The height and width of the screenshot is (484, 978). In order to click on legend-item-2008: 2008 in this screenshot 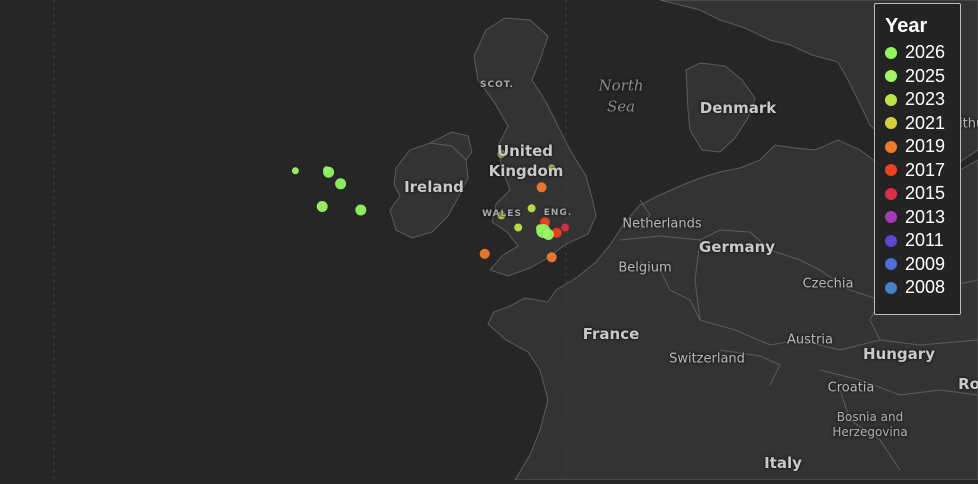, I will do `click(922, 288)`.